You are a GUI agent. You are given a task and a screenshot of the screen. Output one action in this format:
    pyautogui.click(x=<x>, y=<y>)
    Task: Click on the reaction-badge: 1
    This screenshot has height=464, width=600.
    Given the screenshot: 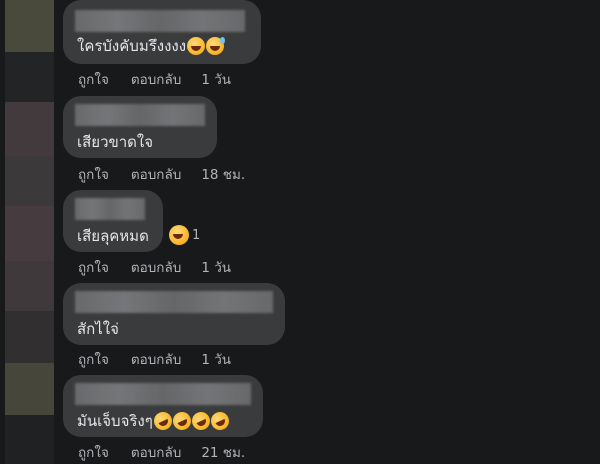 What is the action you would take?
    pyautogui.click(x=184, y=235)
    